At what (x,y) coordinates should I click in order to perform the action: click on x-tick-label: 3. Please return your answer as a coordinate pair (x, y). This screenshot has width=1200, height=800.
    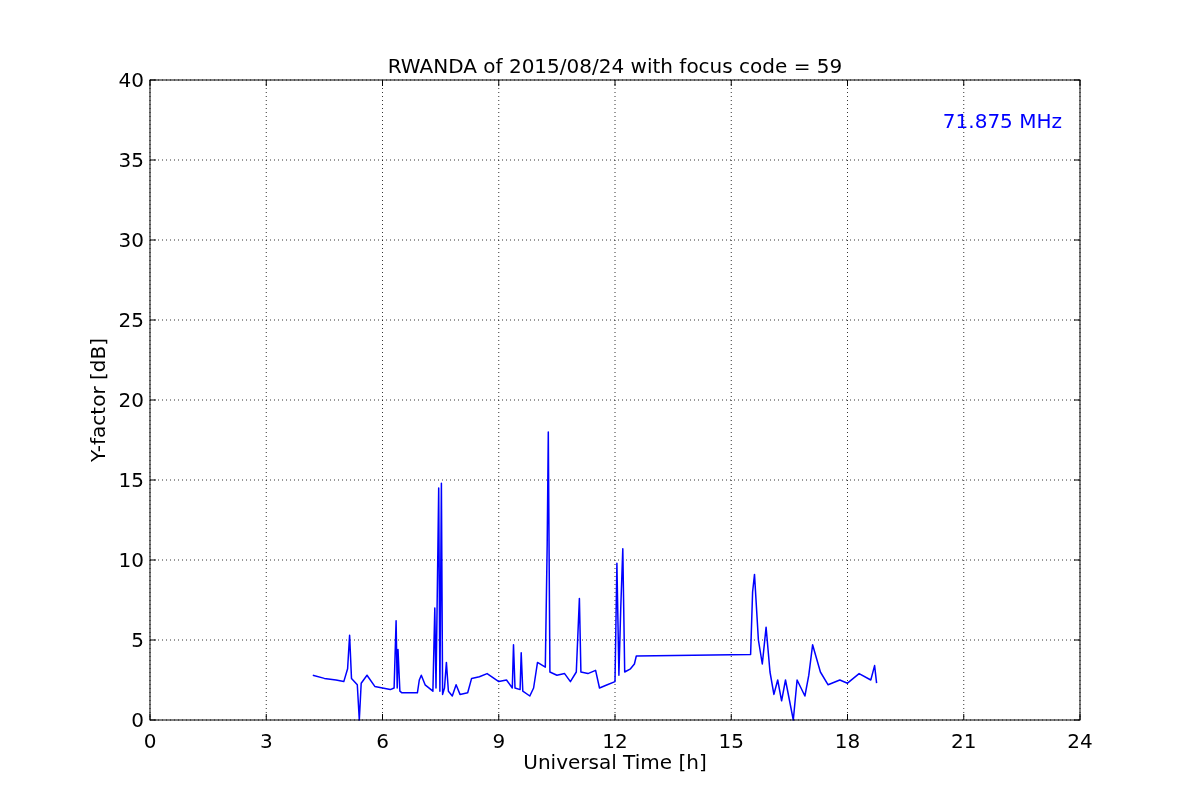
    Looking at the image, I should click on (266, 741).